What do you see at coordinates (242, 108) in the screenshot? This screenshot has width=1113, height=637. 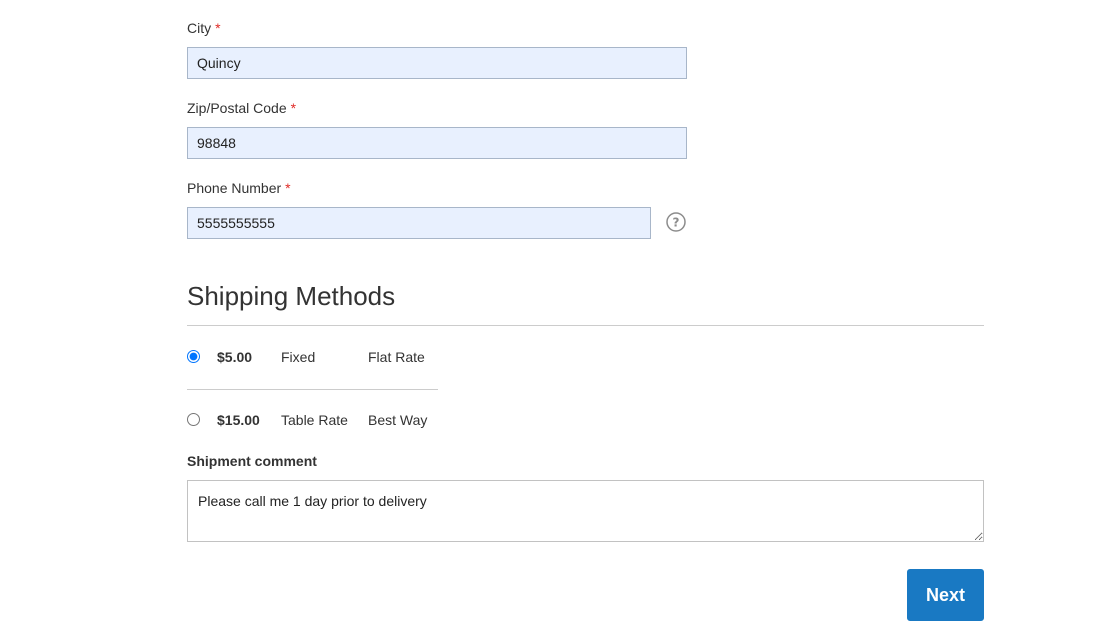 I see `zip-label: Zip/Postal Code *` at bounding box center [242, 108].